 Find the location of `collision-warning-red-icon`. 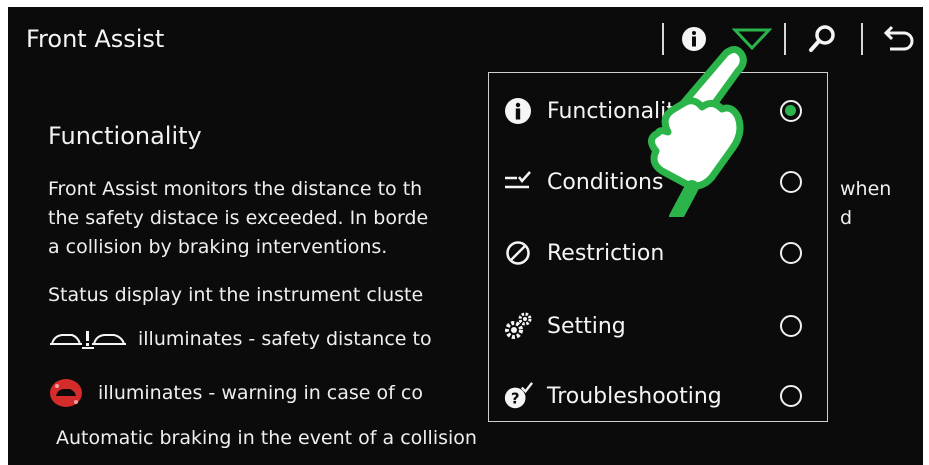

collision-warning-red-icon is located at coordinates (66, 393).